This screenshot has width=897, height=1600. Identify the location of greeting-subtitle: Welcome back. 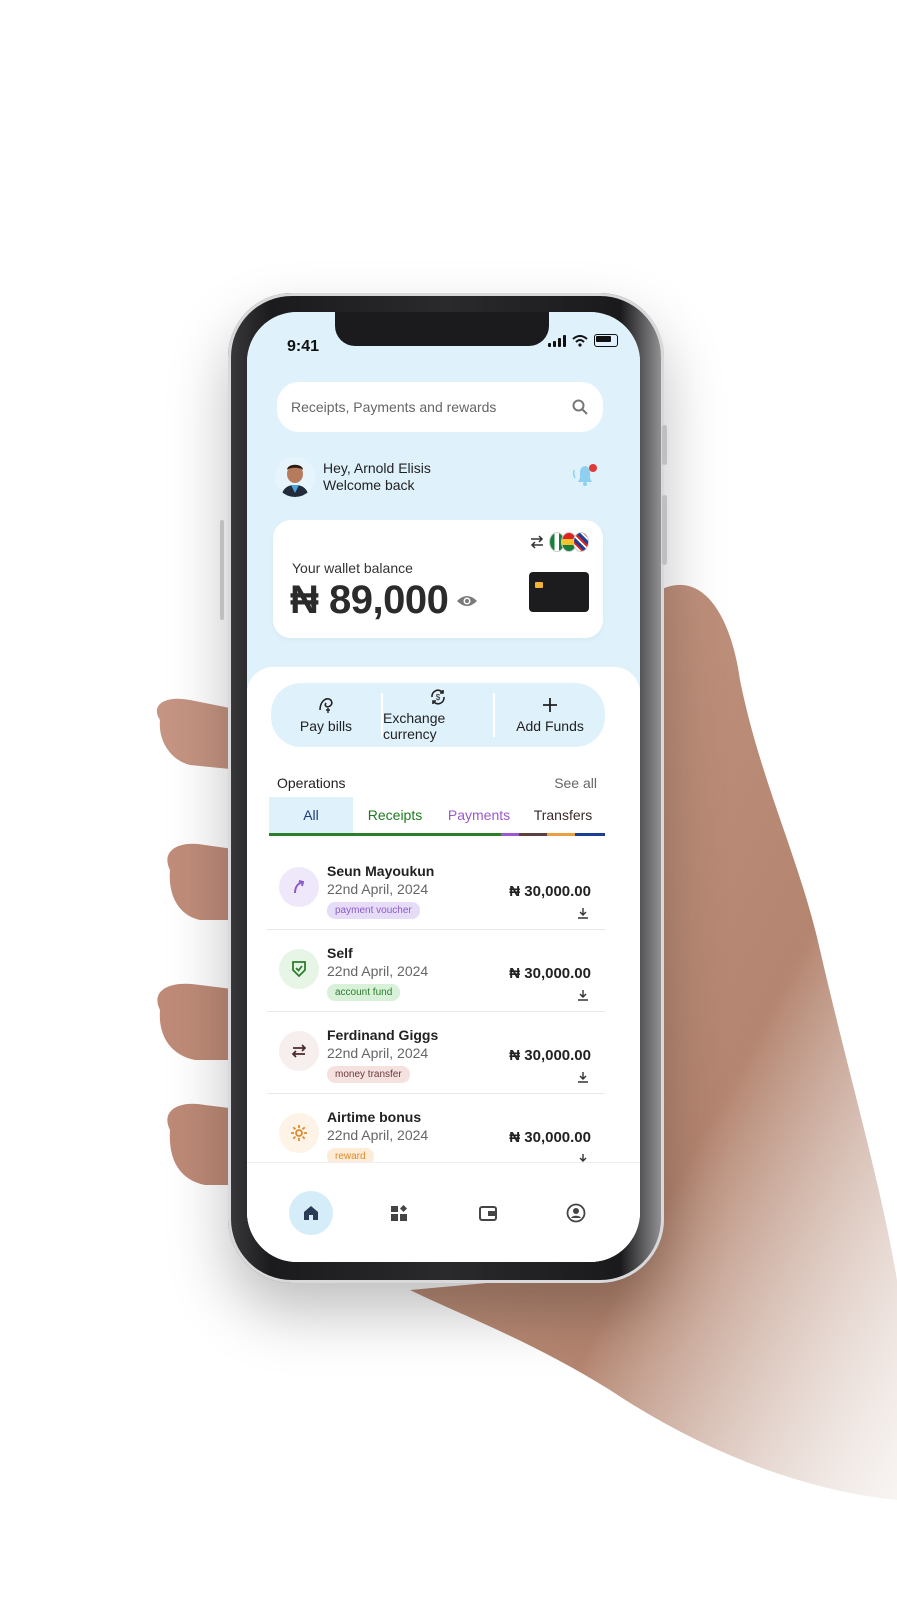
(369, 485).